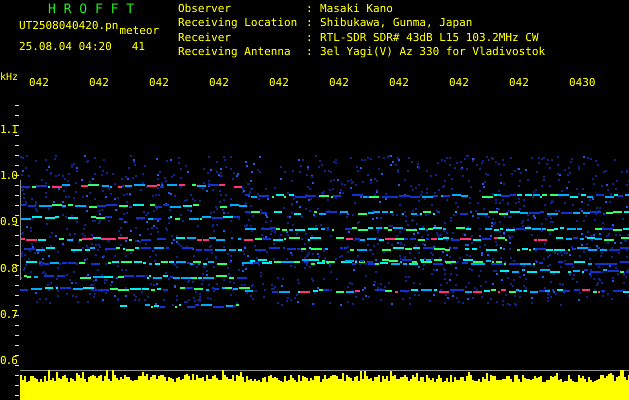  I want to click on frequency-label: 0.8, so click(8, 268).